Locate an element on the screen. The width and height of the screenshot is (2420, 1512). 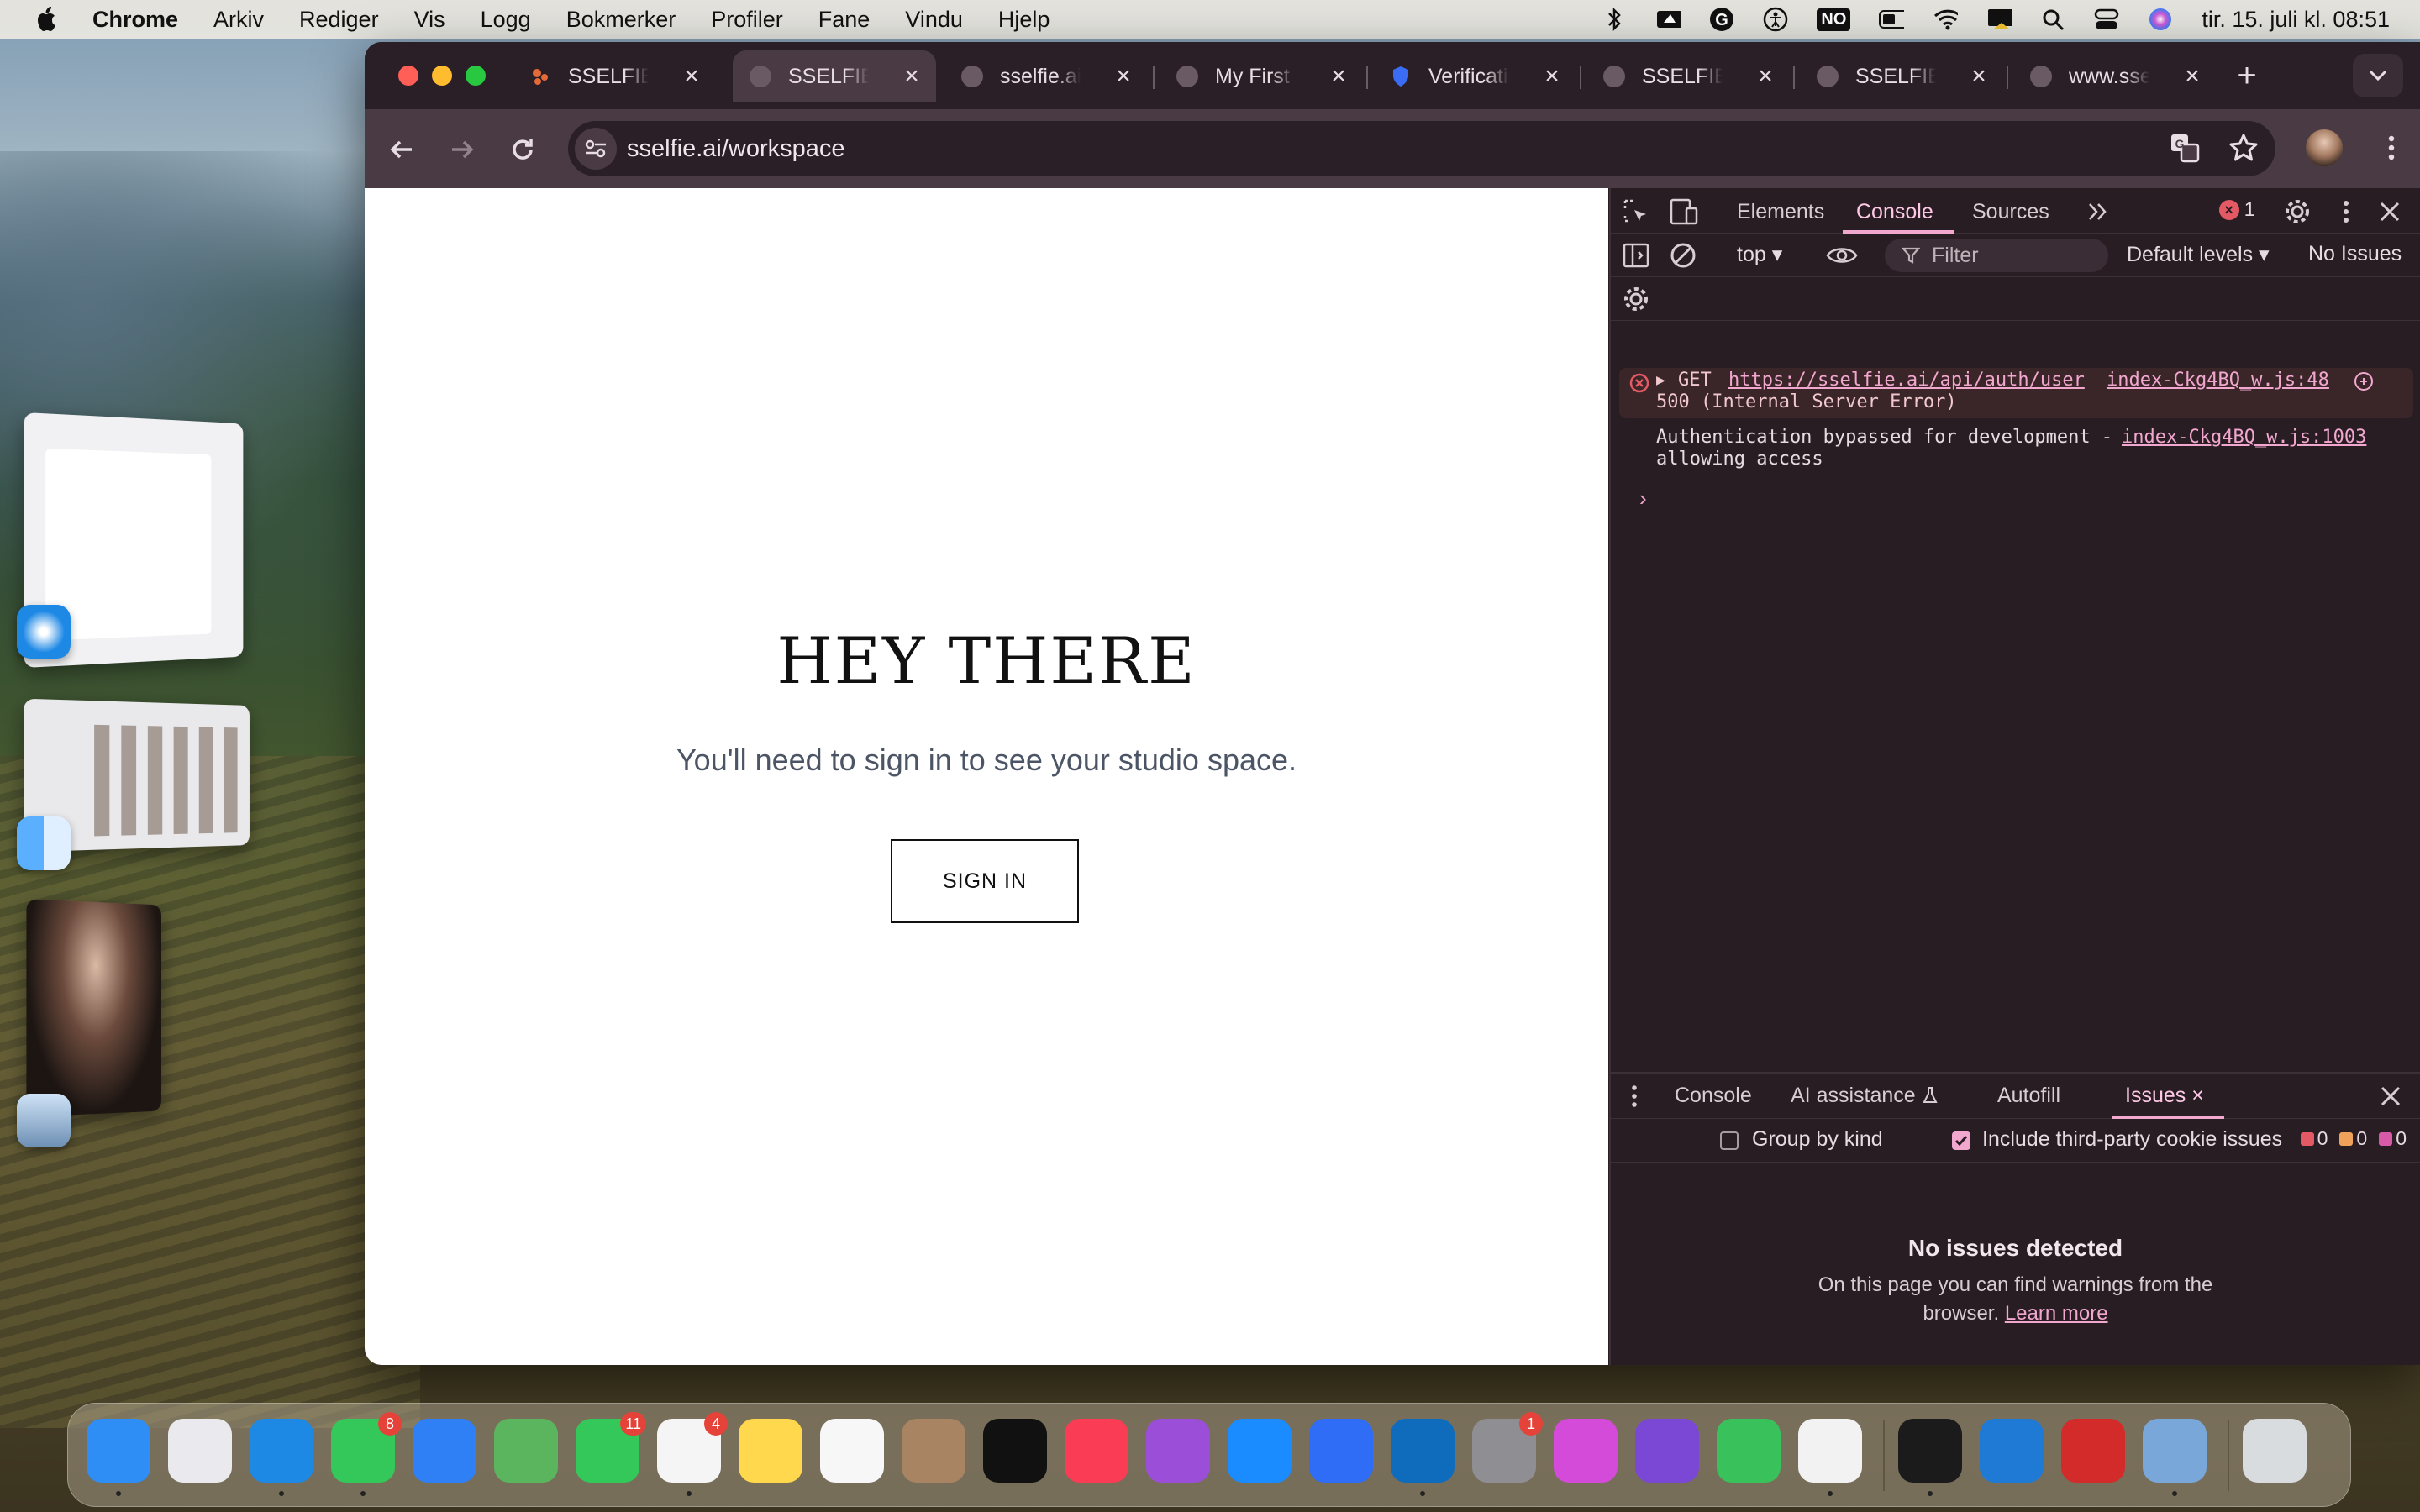
drawer-close-icon is located at coordinates (2391, 1096).